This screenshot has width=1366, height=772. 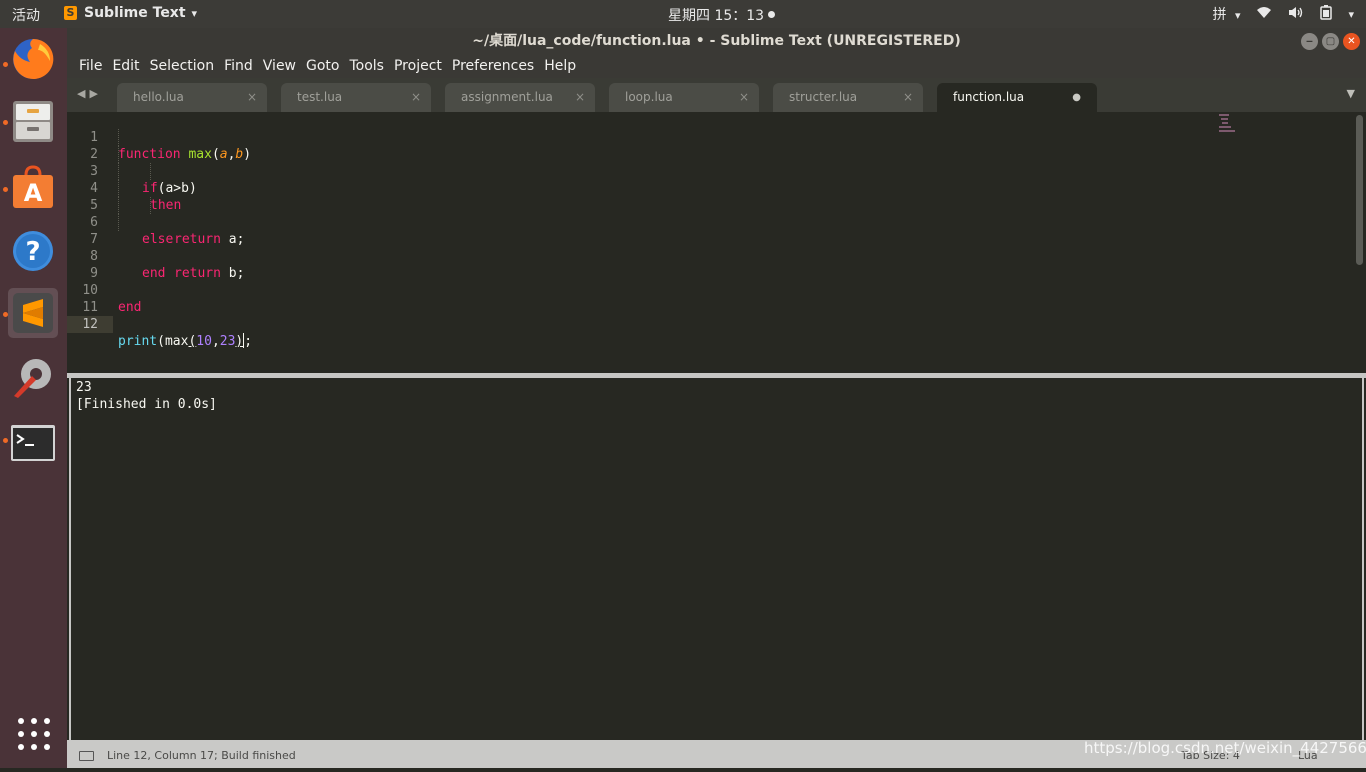 I want to click on cursor-position-status: Line 12, Column 17; Build finished, so click(x=201, y=755).